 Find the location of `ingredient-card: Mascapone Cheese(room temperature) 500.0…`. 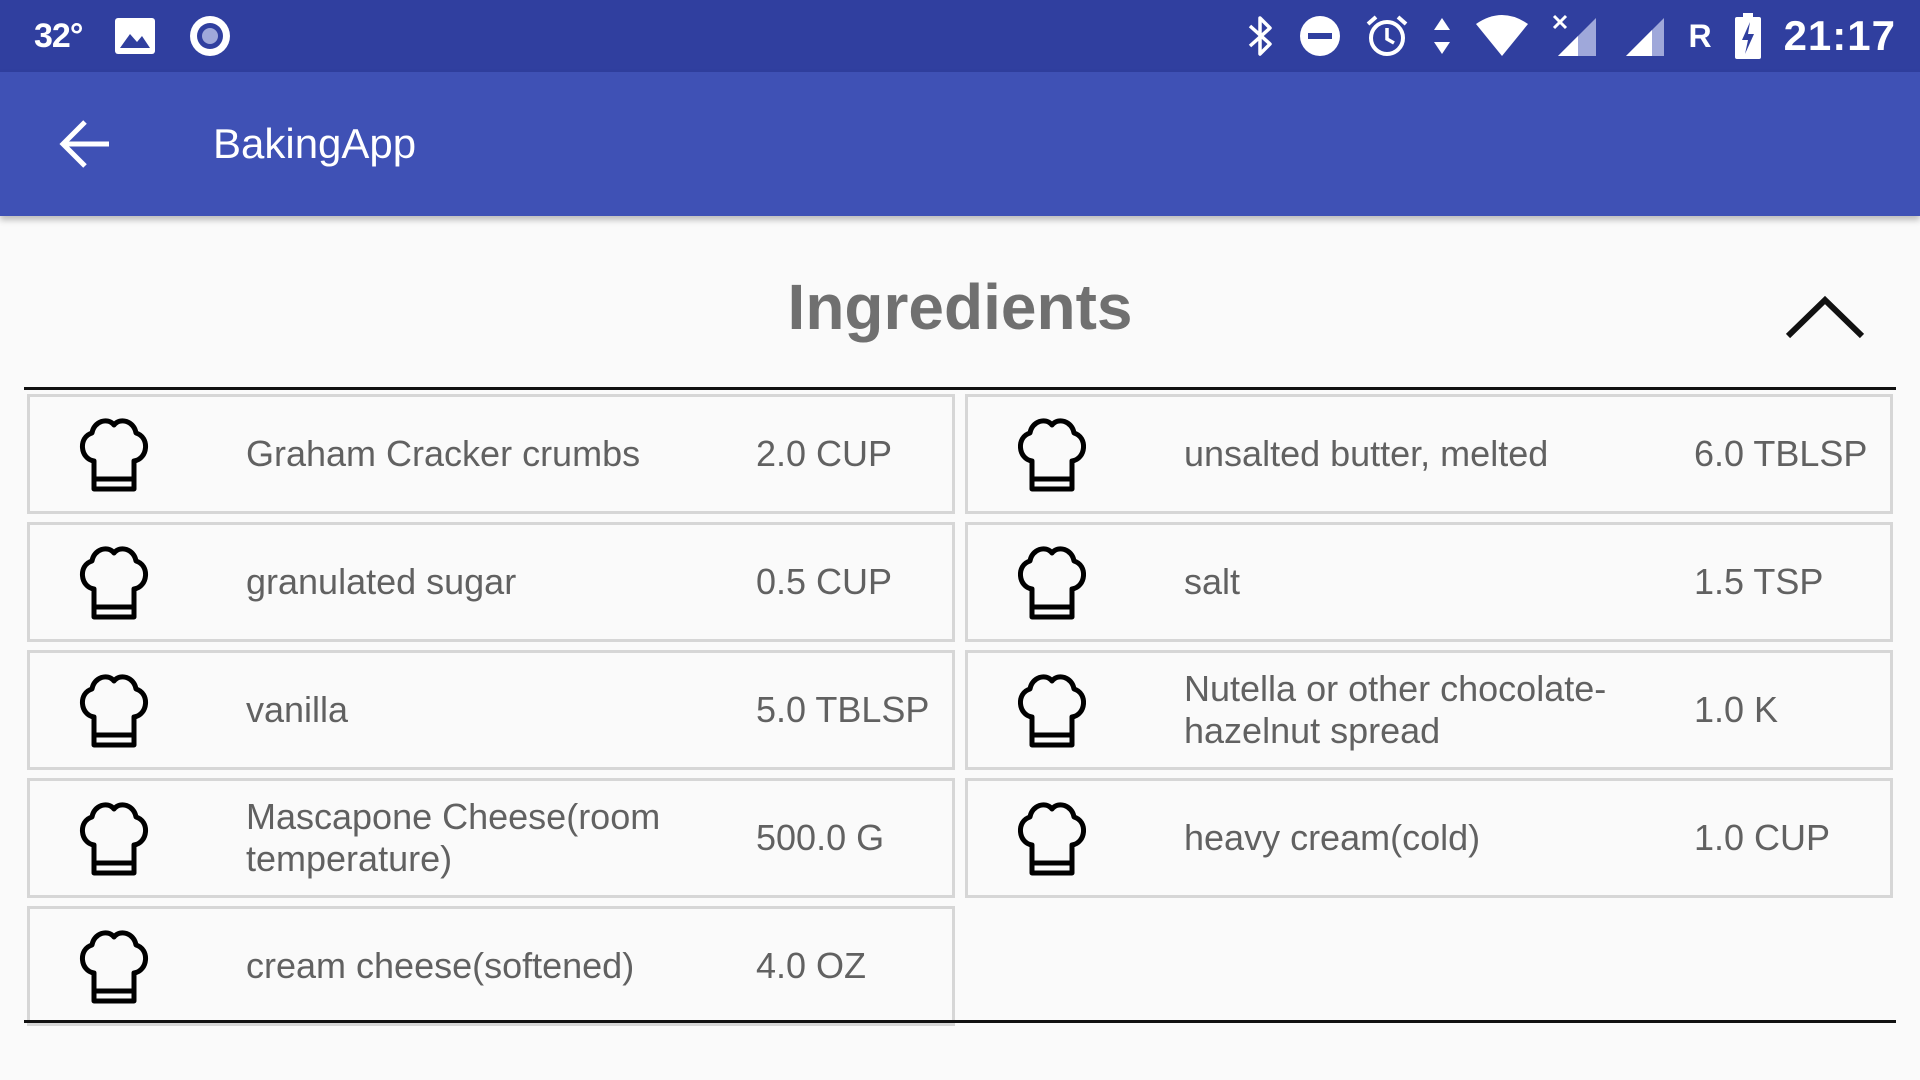

ingredient-card: Mascapone Cheese(room temperature) 500.0… is located at coordinates (491, 838).